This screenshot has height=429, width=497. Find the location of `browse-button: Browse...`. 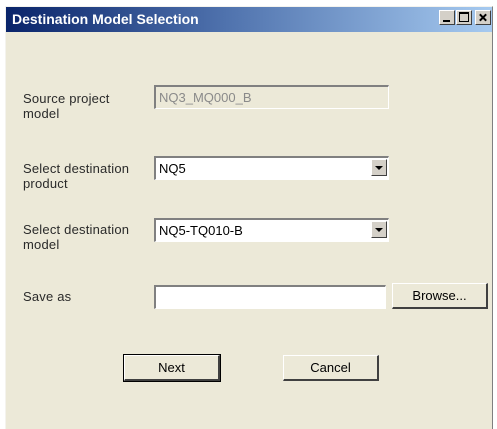

browse-button: Browse... is located at coordinates (440, 296).